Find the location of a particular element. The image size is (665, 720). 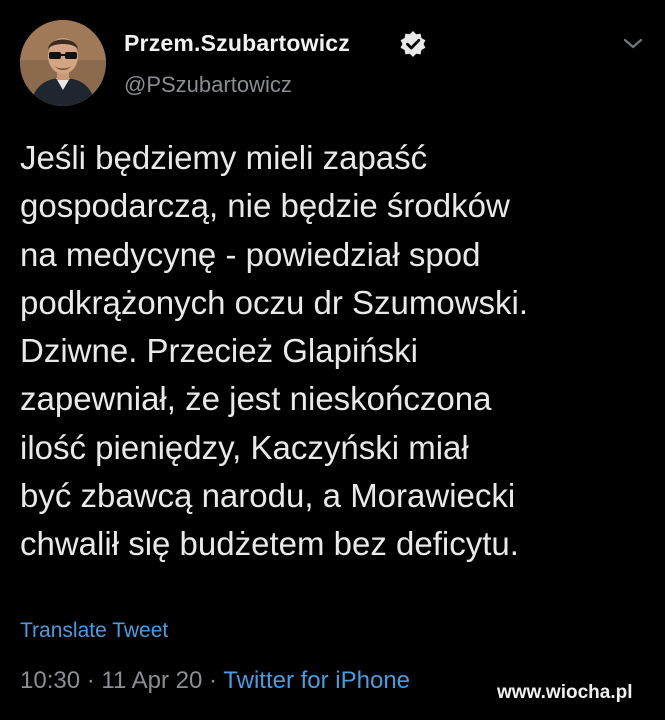

author-handle: @PSzubartowicz is located at coordinates (208, 85).